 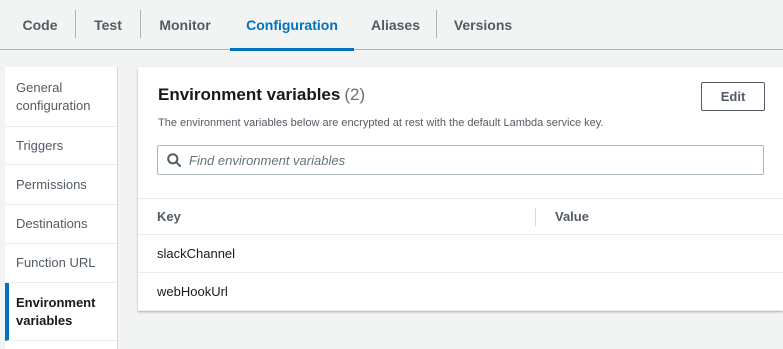 I want to click on column-header-value: Value, so click(x=572, y=216).